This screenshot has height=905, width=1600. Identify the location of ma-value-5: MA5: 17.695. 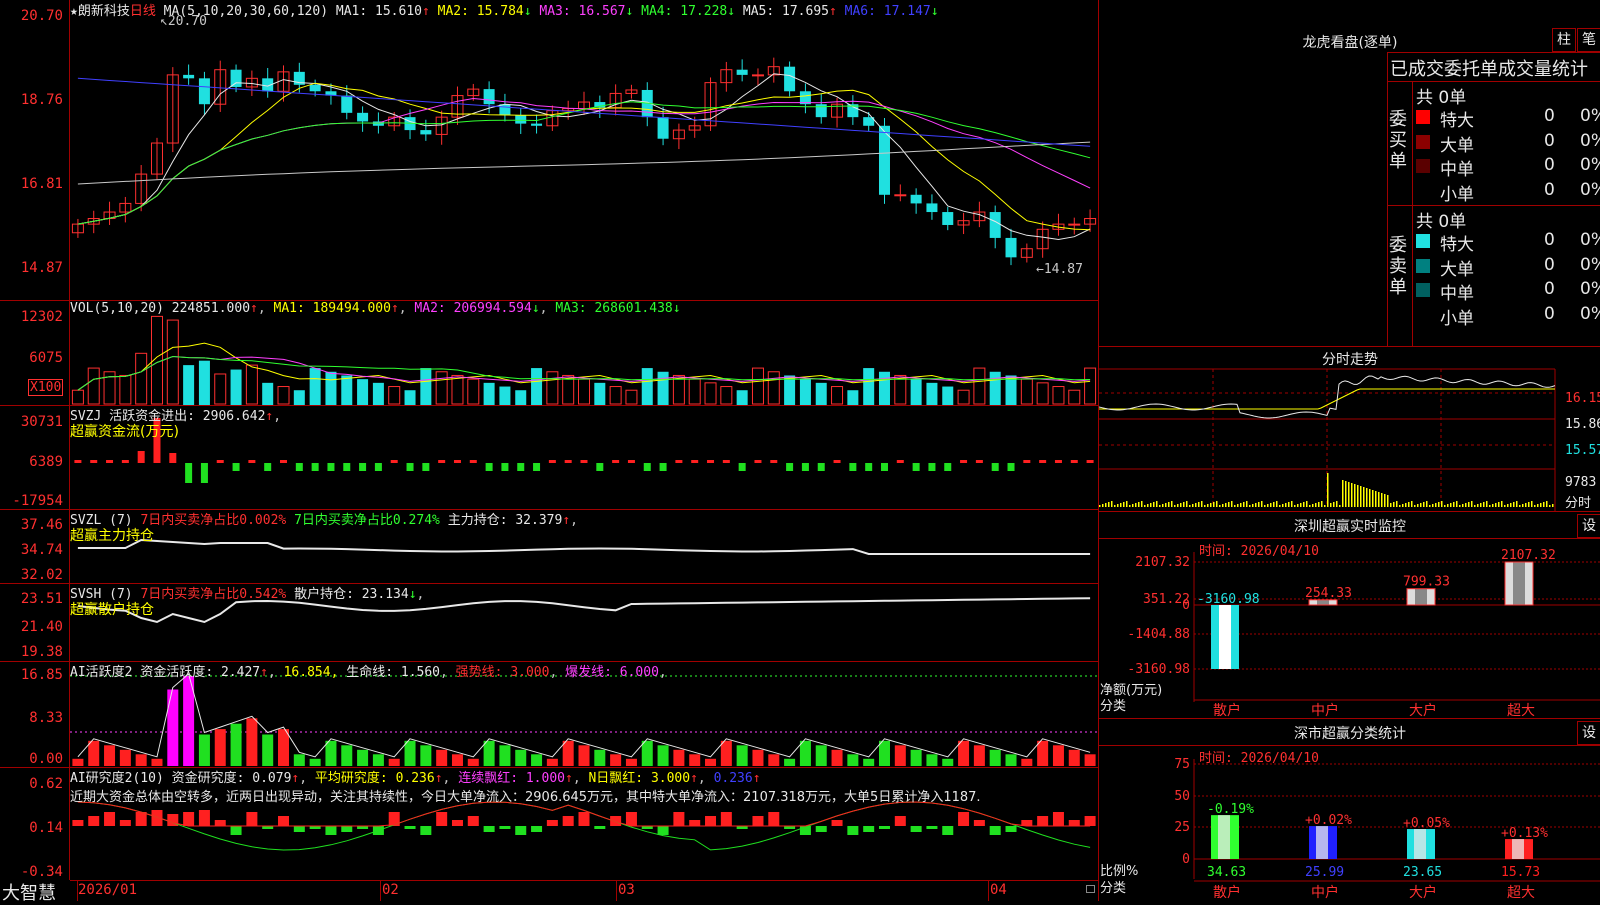
(785, 11).